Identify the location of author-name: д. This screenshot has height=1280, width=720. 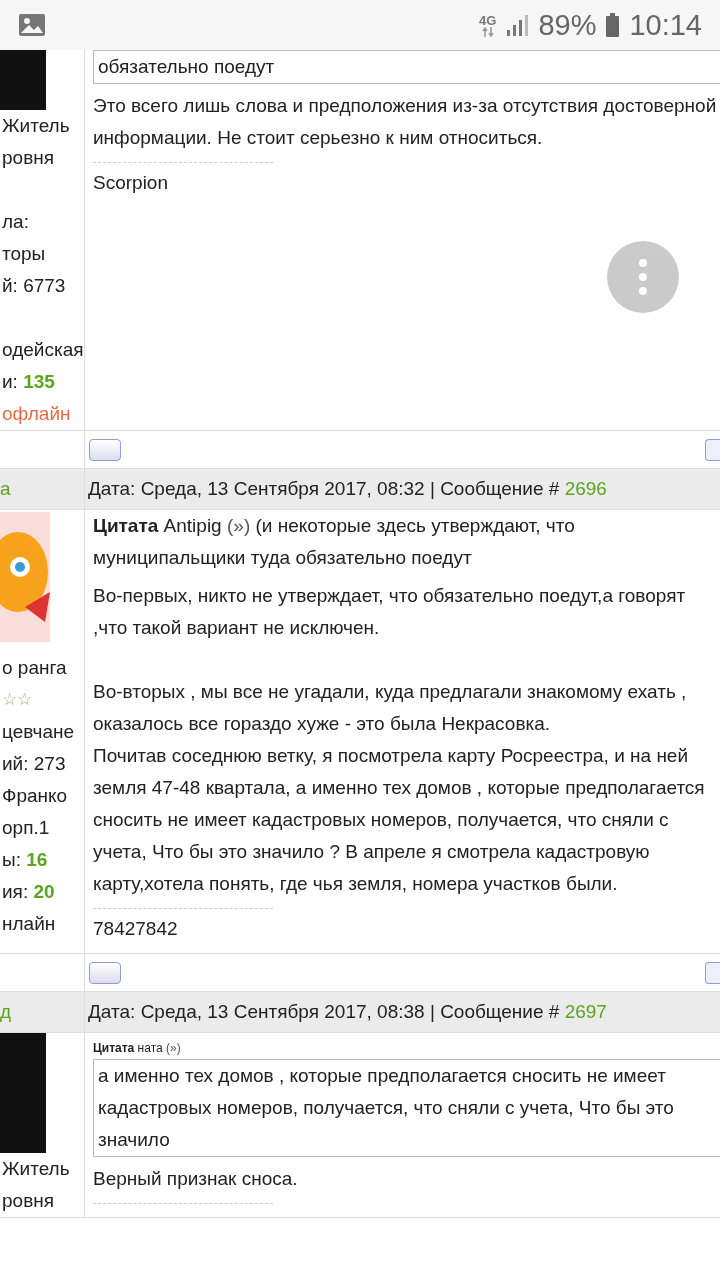
(42, 1012).